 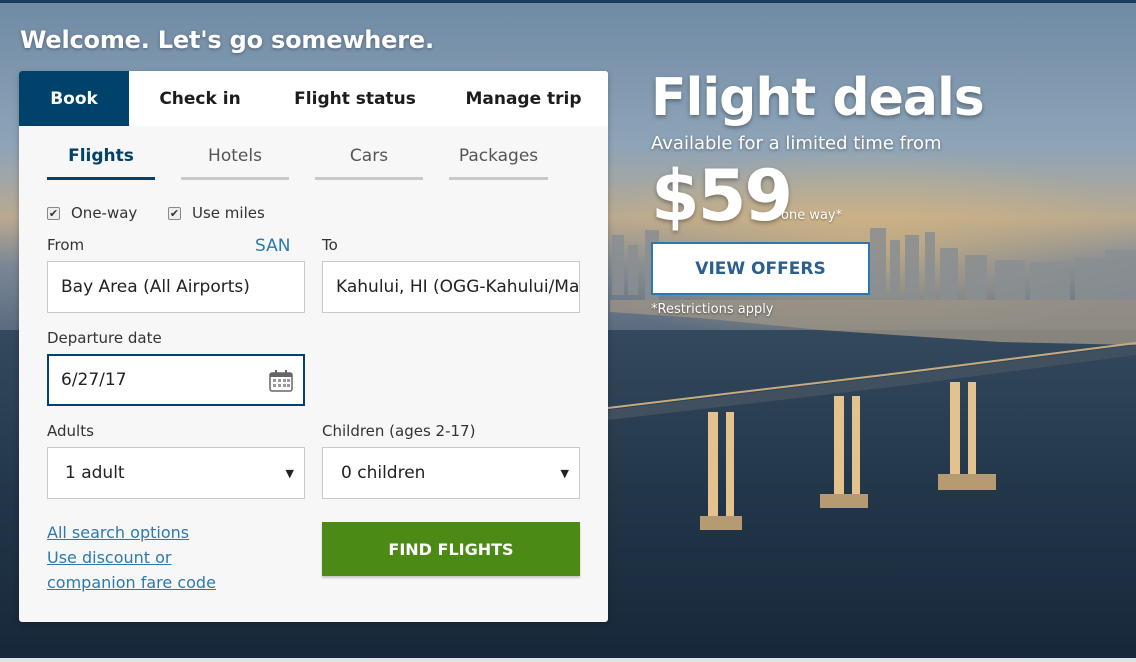 I want to click on departure-date-input: 6/27/17, so click(x=176, y=380).